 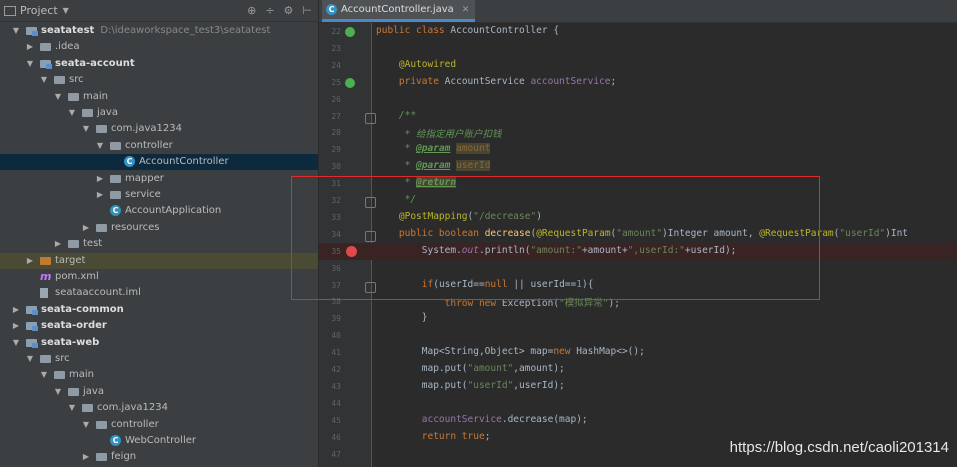 What do you see at coordinates (269, 10) in the screenshot?
I see `collapse-icon: ÷` at bounding box center [269, 10].